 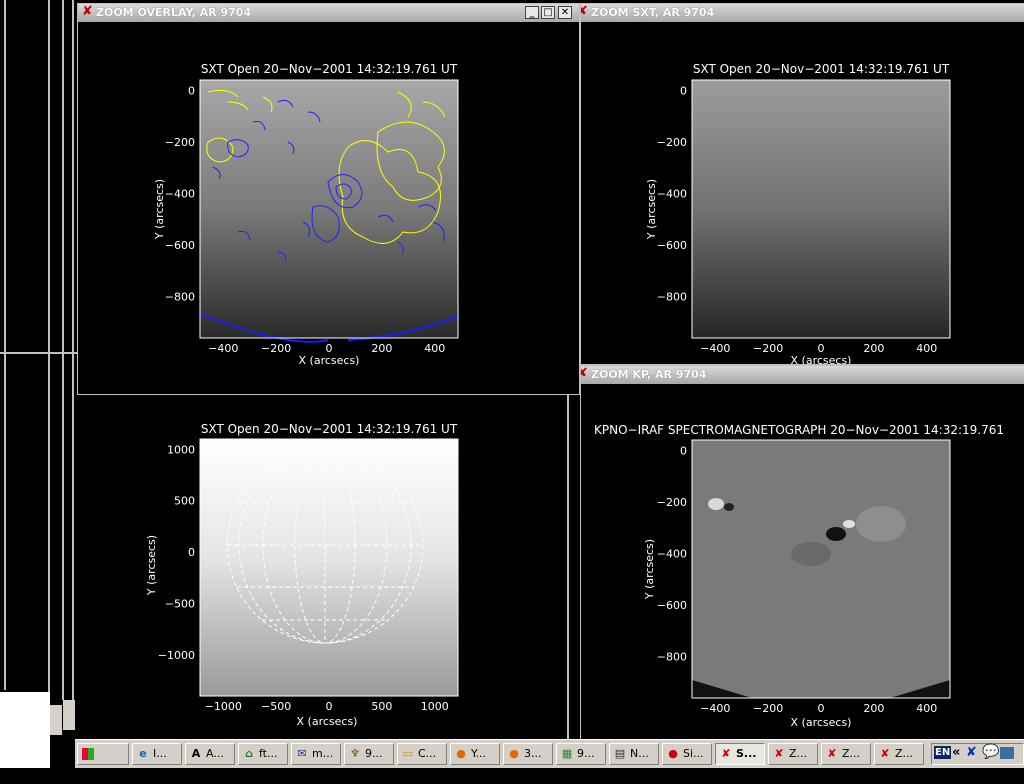 What do you see at coordinates (683, 450) in the screenshot?
I see `y-tick-label: 0` at bounding box center [683, 450].